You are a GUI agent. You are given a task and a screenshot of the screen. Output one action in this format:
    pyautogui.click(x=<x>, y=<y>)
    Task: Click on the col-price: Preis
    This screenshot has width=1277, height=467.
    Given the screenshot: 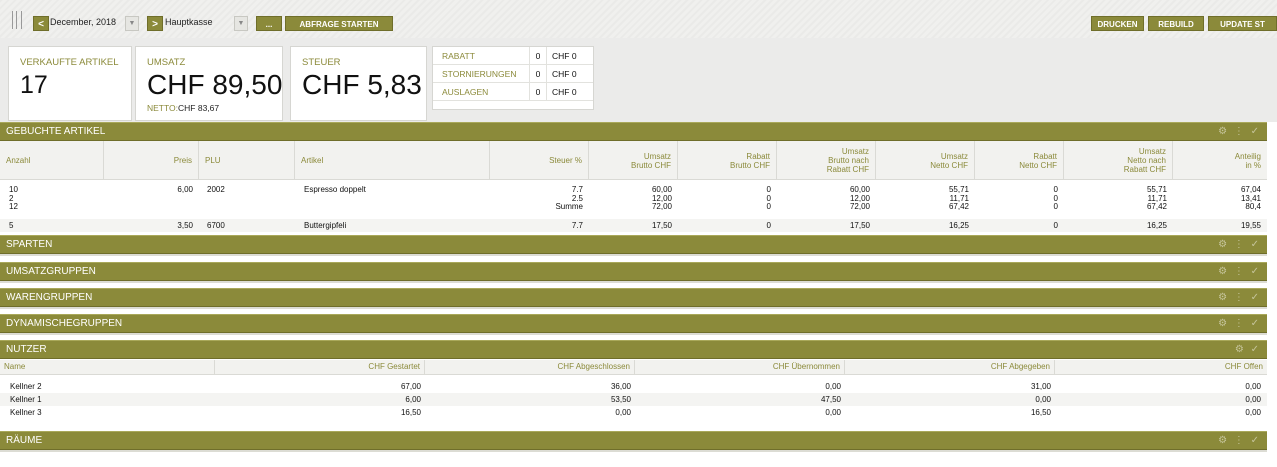 What is the action you would take?
    pyautogui.click(x=151, y=160)
    